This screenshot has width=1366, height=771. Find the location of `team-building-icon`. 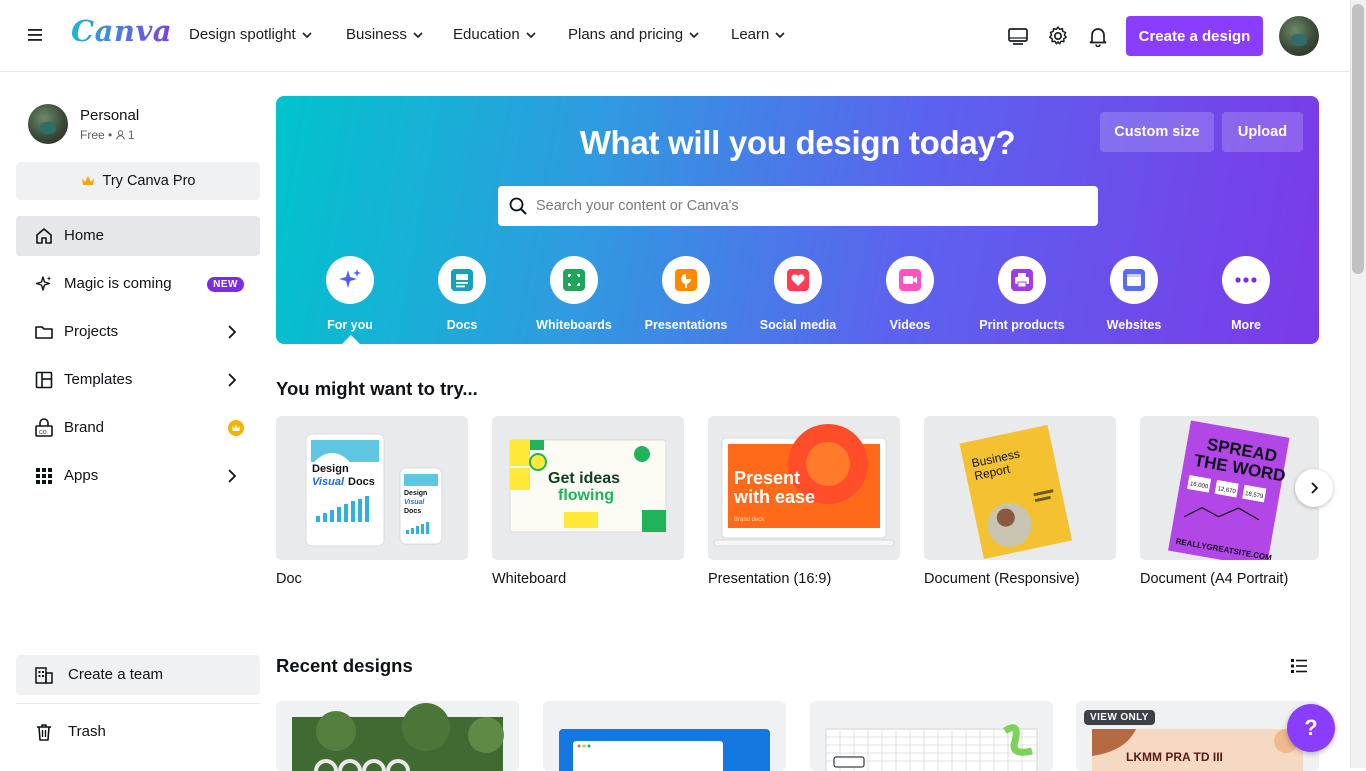

team-building-icon is located at coordinates (44, 675).